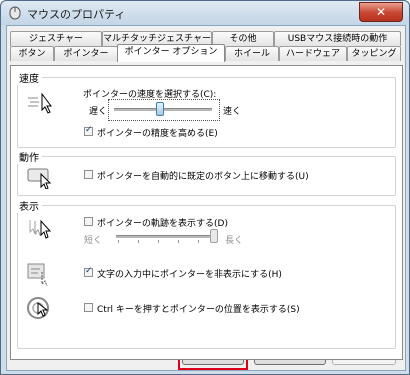  Describe the element at coordinates (157, 134) in the screenshot. I see `enhance-precision-label: ポインターの精度を高める(E)` at that location.